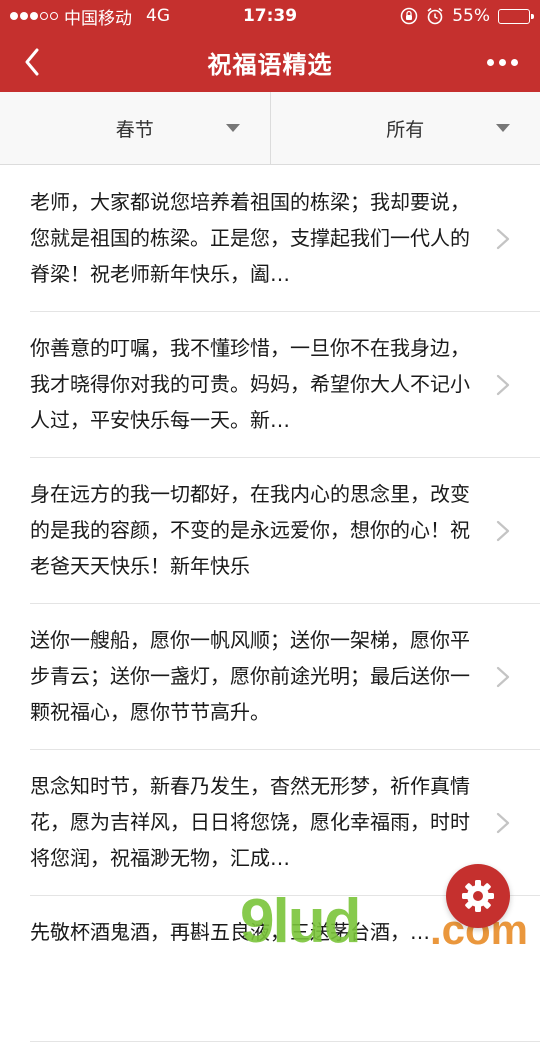 The height and width of the screenshot is (1042, 540). What do you see at coordinates (435, 16) in the screenshot?
I see `alarm-icon` at bounding box center [435, 16].